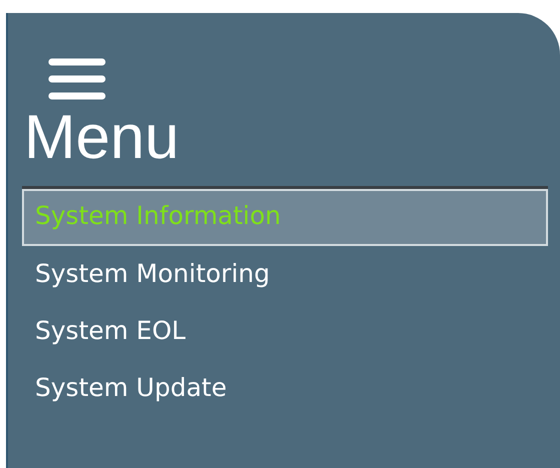 Image resolution: width=560 pixels, height=468 pixels. I want to click on menu-icon, so click(77, 79).